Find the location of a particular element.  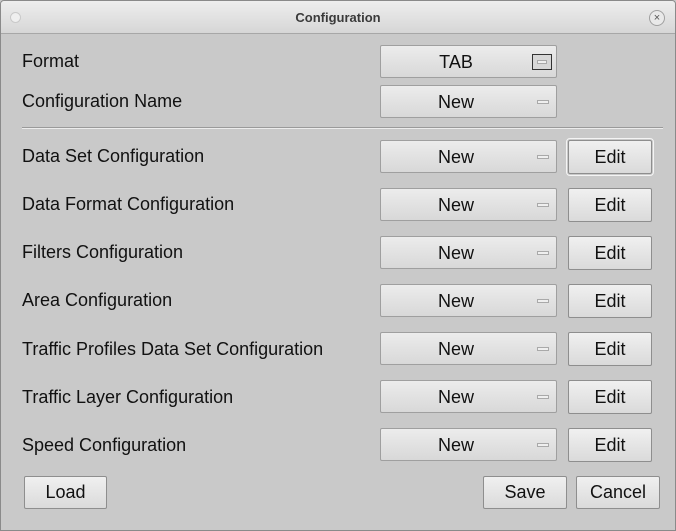

data-set-configuration-dropdown: New is located at coordinates (468, 156).